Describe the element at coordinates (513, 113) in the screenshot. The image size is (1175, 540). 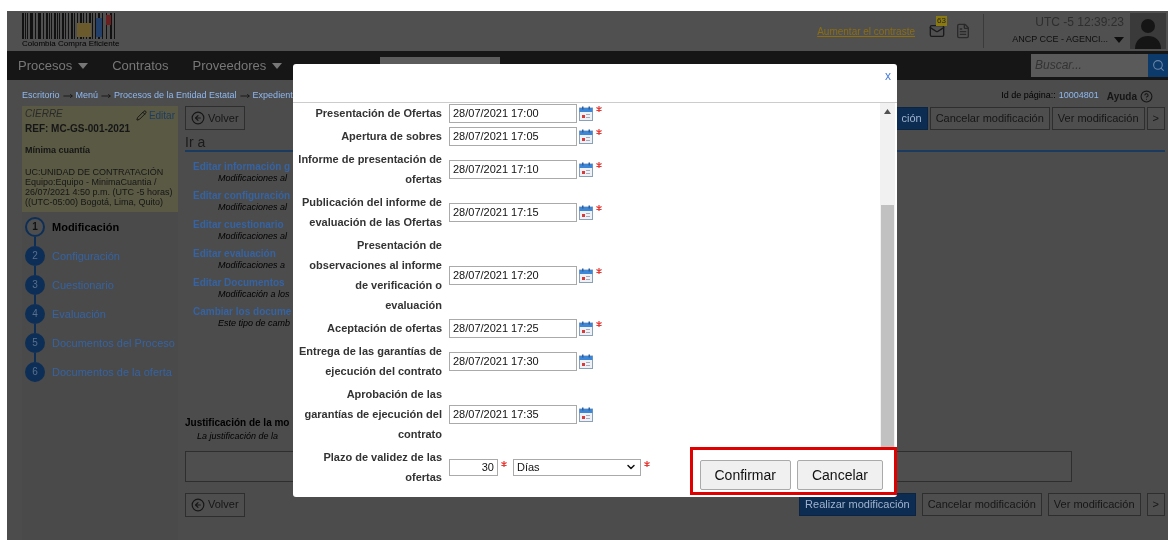
I see `date-input: 28/07/2021 17:00` at that location.